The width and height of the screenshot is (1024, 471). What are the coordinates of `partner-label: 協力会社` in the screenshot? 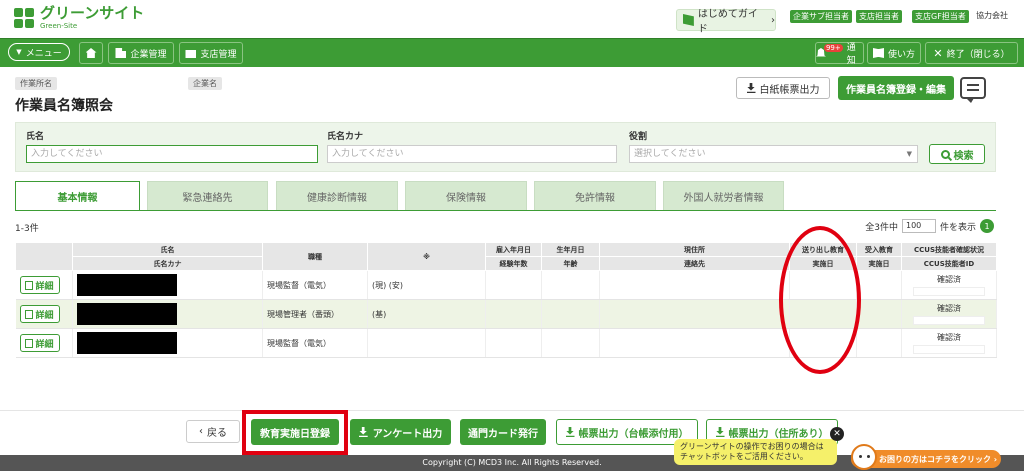 It's located at (992, 15).